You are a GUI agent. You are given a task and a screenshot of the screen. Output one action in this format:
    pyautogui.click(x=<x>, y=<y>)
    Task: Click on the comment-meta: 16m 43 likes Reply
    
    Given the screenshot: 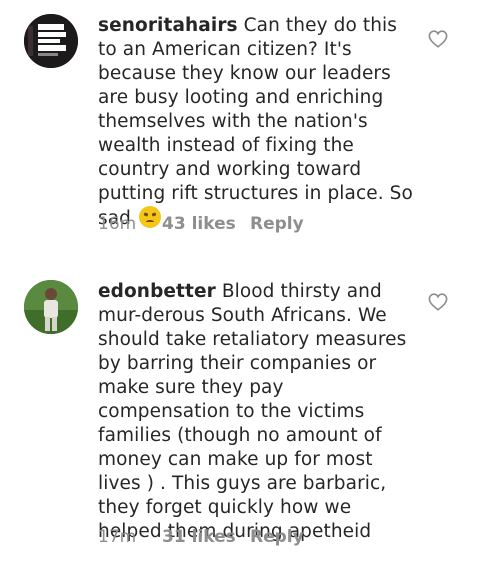 What is the action you would take?
    pyautogui.click(x=201, y=224)
    